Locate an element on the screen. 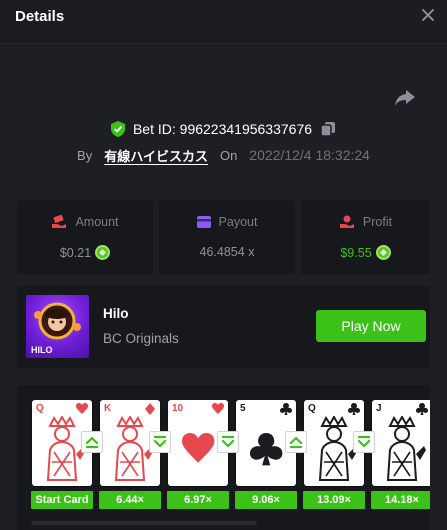  bet-author-row: By 有線ハイビスカス On 2022/12/4 18:32:24 is located at coordinates (223, 155).